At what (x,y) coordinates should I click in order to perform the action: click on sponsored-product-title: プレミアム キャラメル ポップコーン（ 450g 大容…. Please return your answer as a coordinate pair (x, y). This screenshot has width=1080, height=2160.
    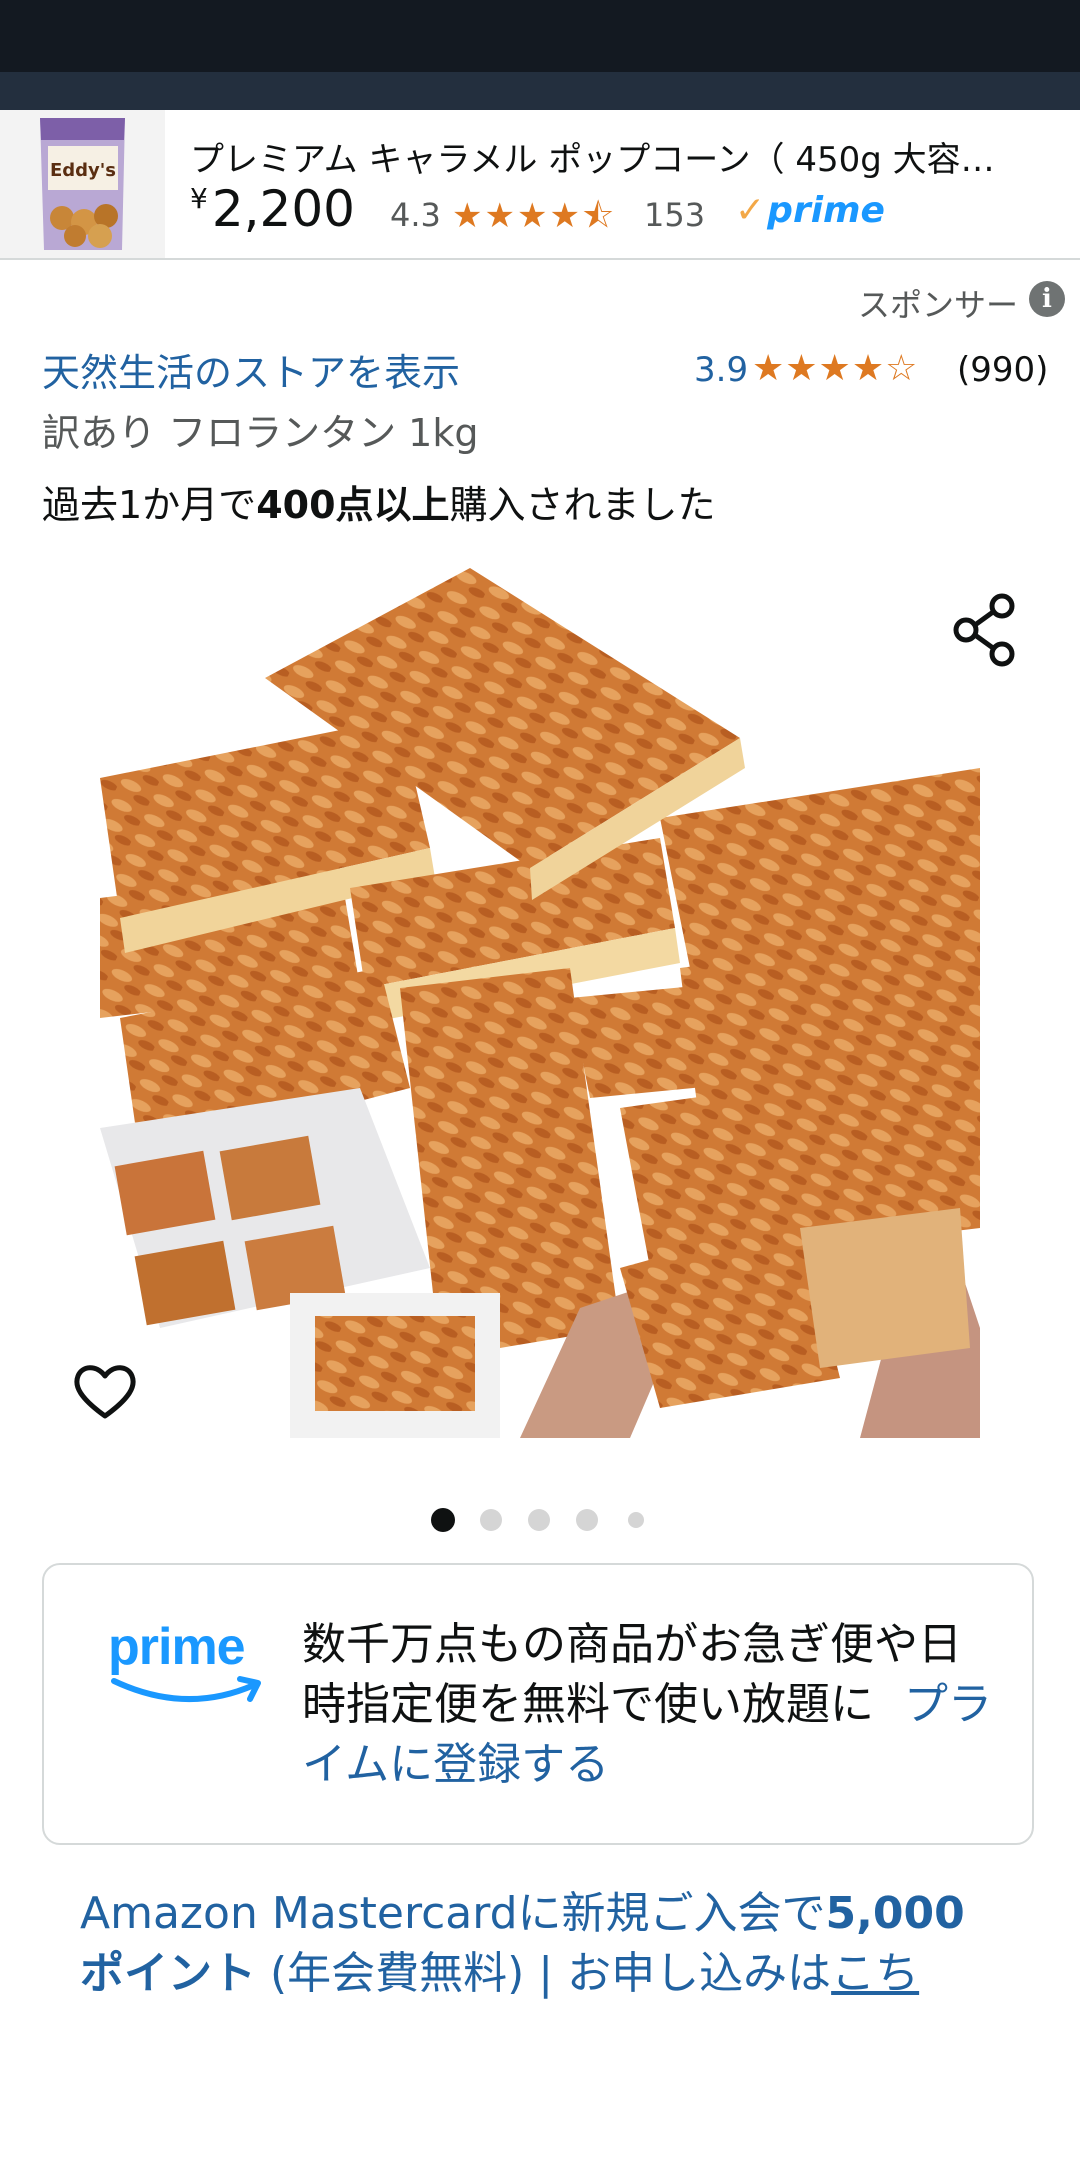
    Looking at the image, I should click on (620, 156).